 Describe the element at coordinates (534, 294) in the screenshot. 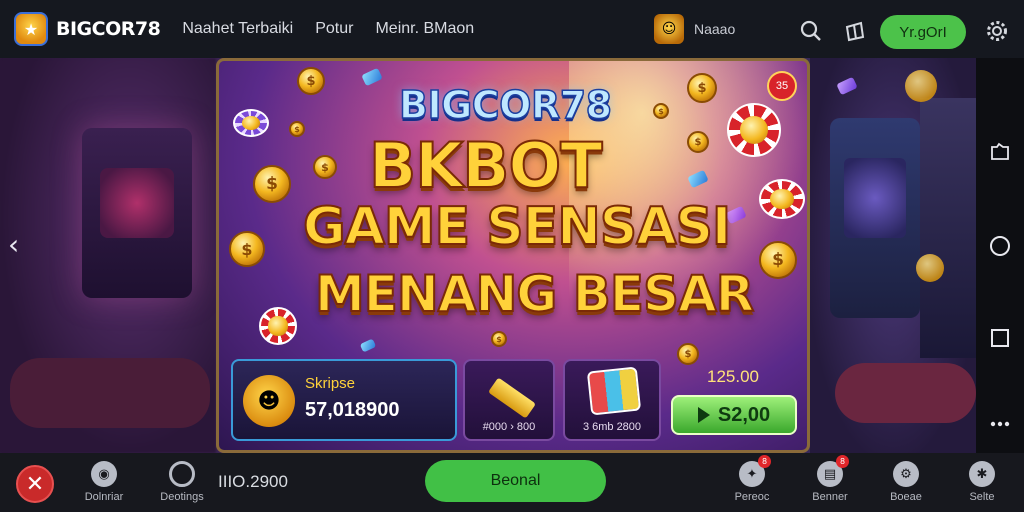

I see `banner-headline-3: MENANG BESAR` at that location.